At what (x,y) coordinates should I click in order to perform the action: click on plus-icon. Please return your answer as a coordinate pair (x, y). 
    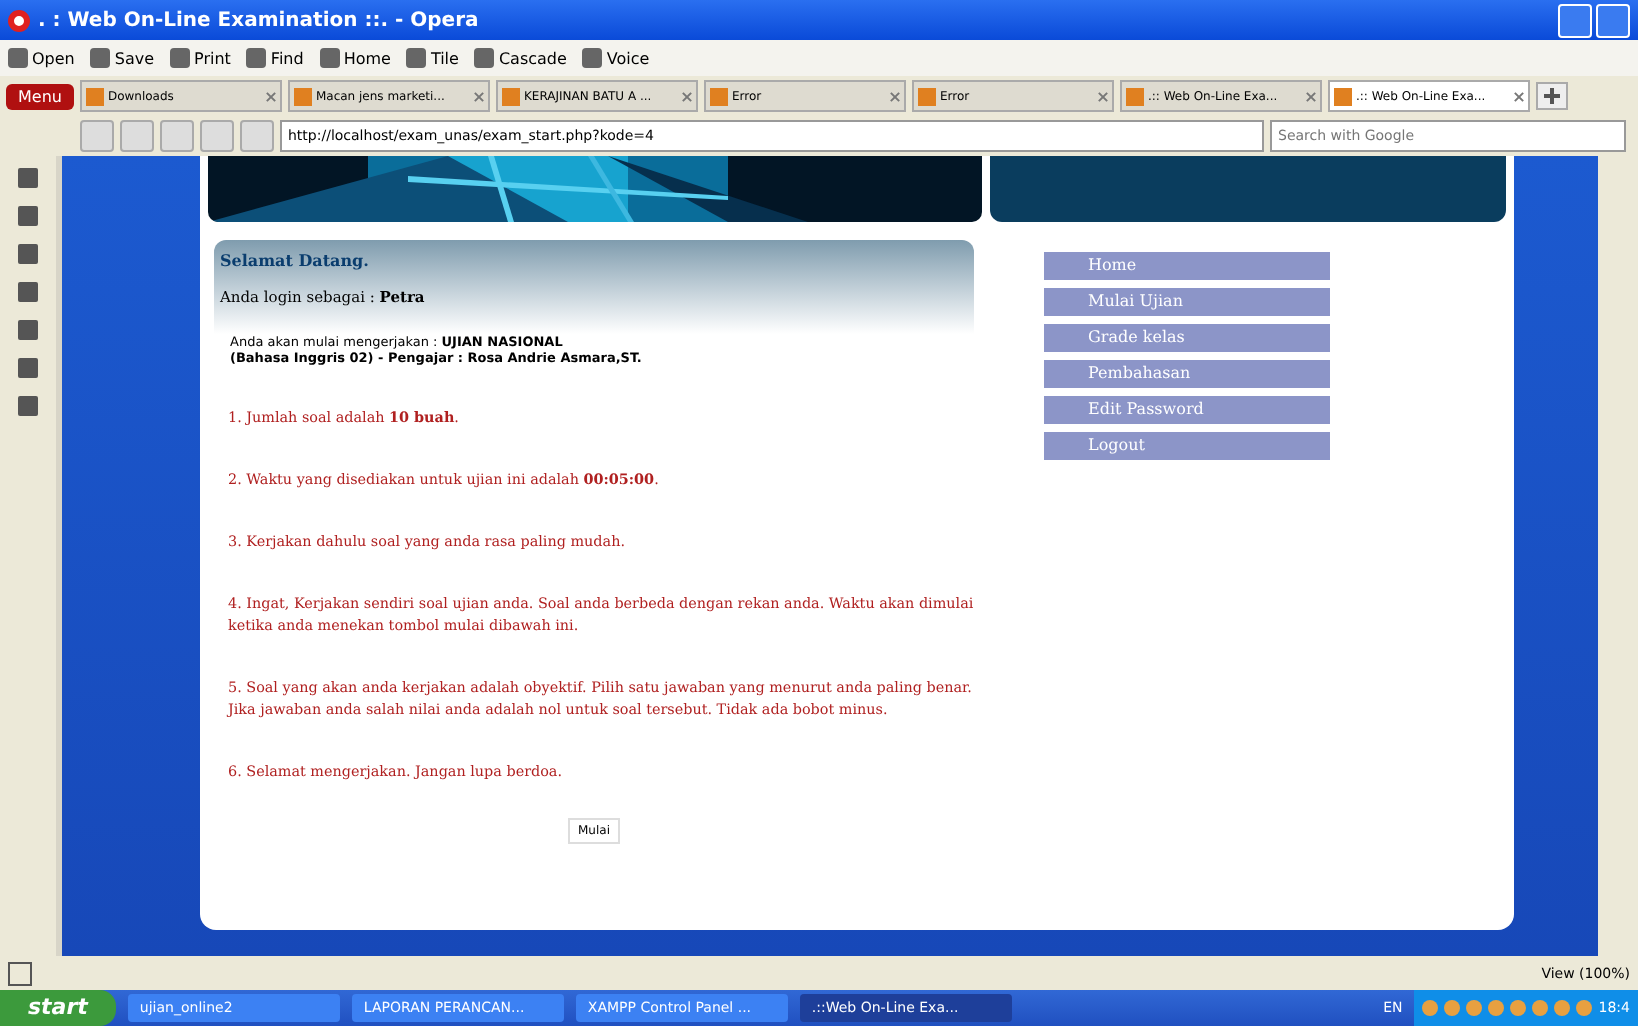
    Looking at the image, I should click on (1551, 96).